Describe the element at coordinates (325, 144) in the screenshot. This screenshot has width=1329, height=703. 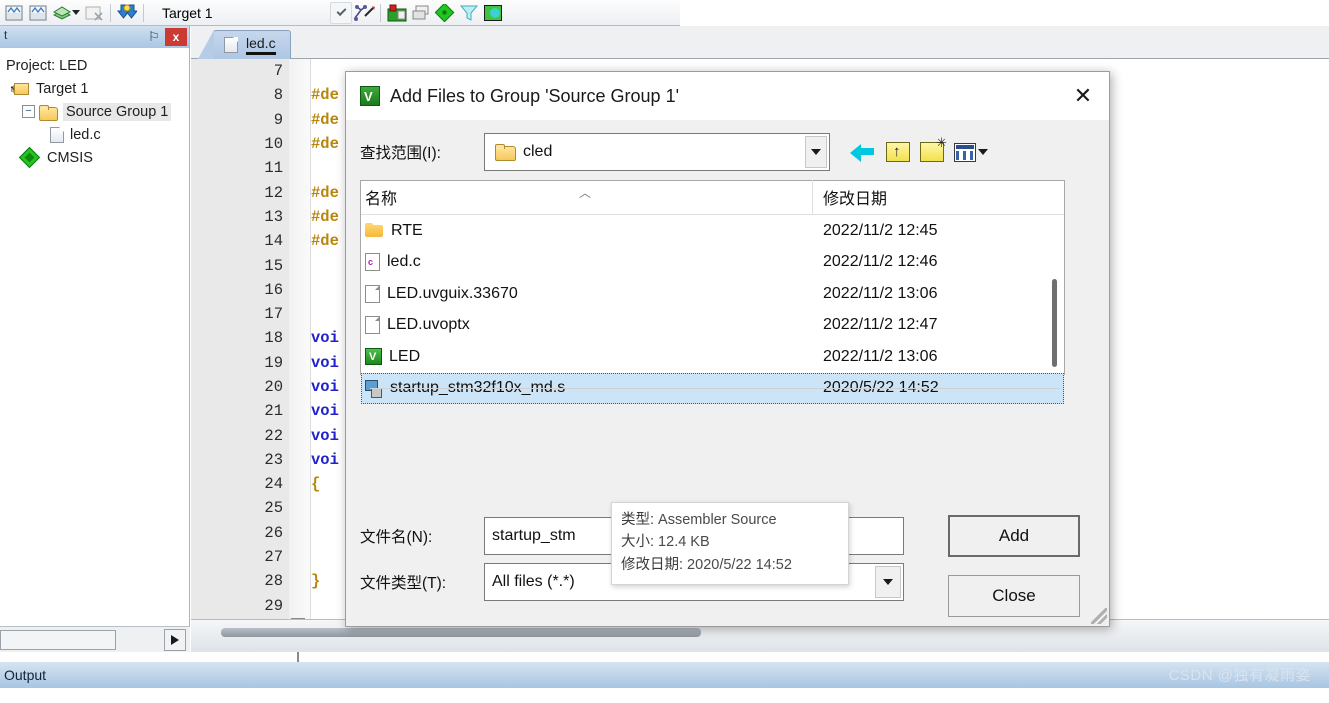
I see `code-text: #de` at that location.